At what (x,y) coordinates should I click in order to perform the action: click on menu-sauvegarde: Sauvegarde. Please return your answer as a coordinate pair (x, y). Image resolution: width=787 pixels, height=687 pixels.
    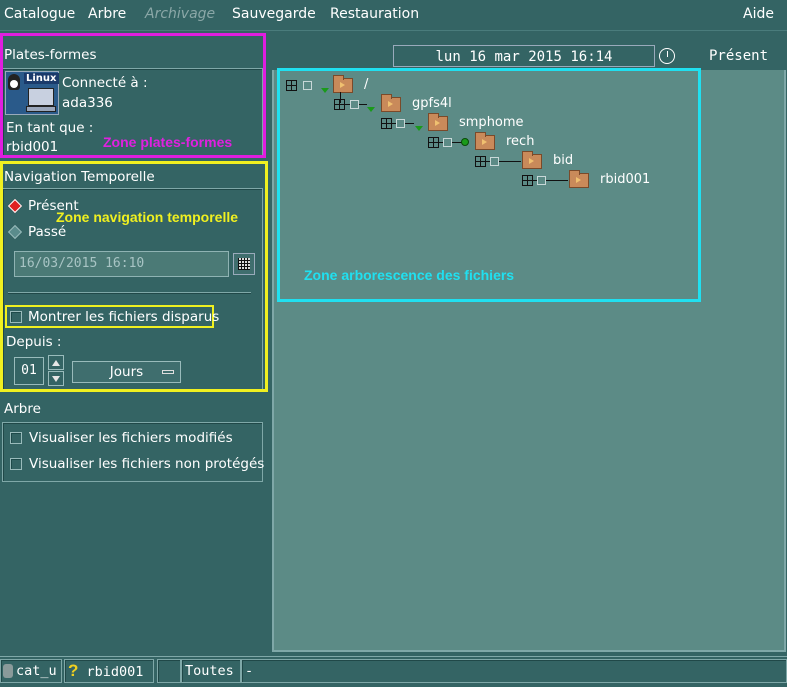
    Looking at the image, I should click on (274, 14).